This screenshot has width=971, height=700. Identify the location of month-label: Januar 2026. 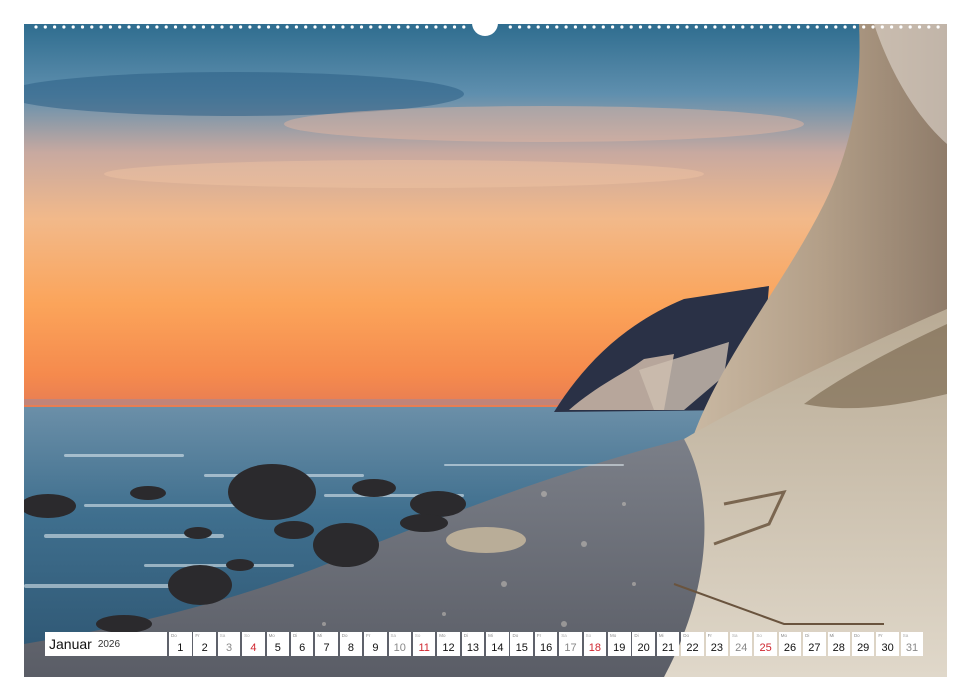
(106, 644).